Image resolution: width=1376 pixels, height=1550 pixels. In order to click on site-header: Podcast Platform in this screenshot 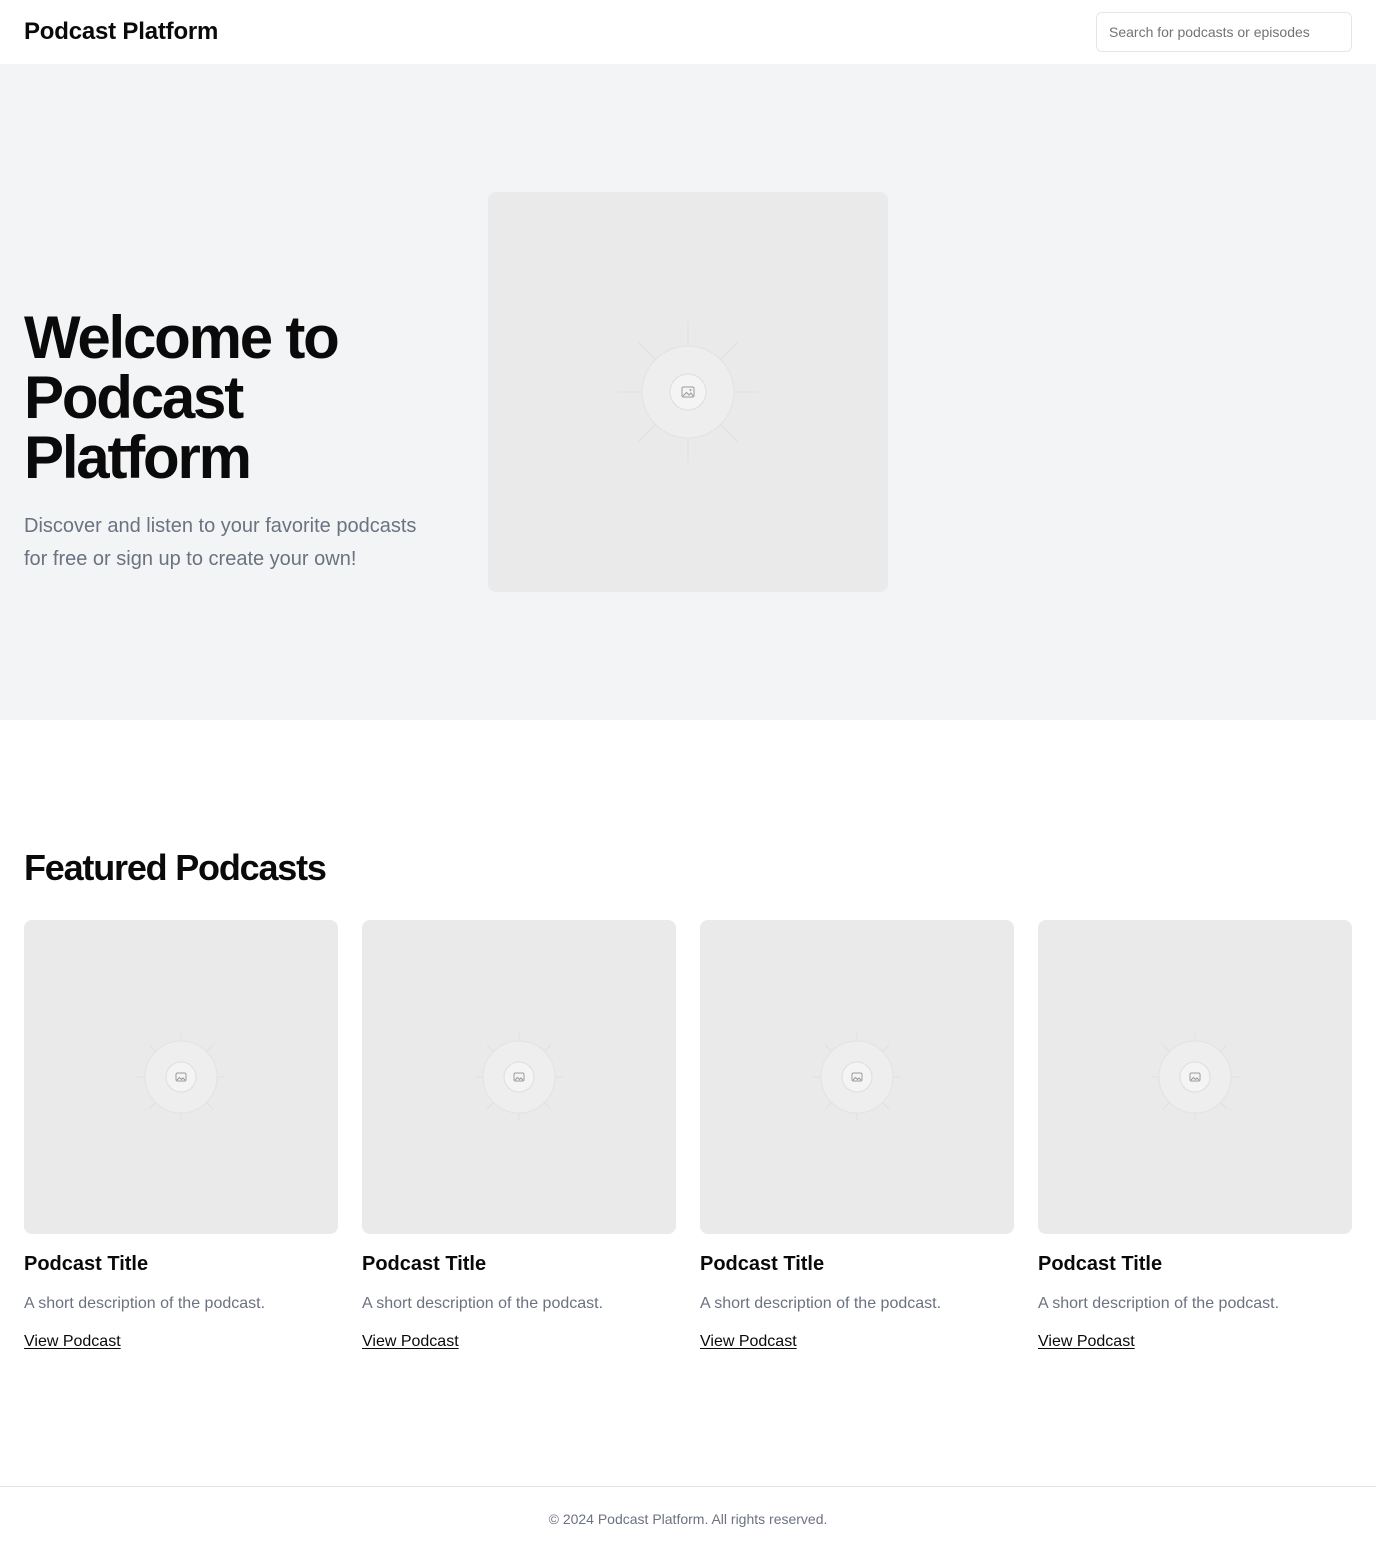, I will do `click(688, 32)`.